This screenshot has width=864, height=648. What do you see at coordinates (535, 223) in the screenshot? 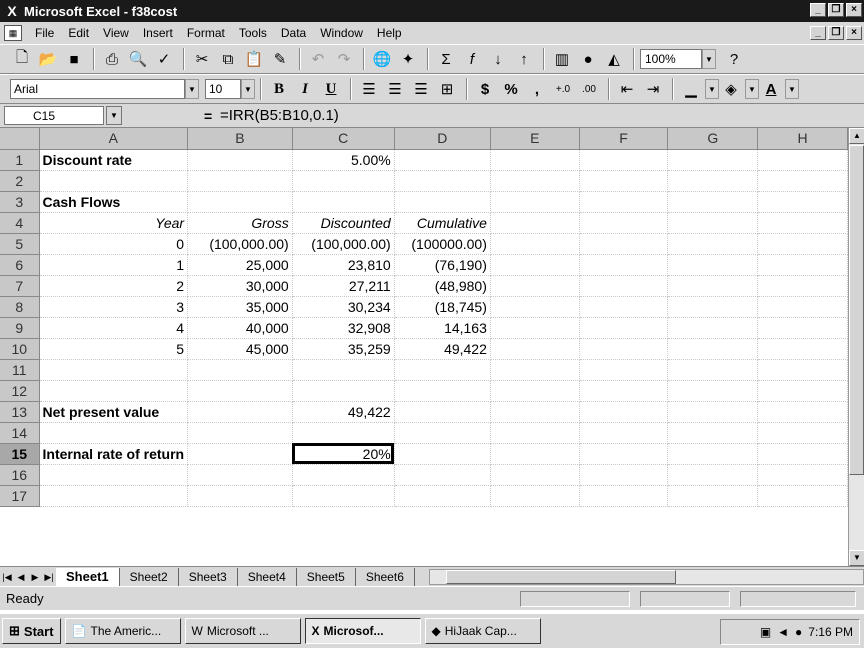
I see `cell-e4` at bounding box center [535, 223].